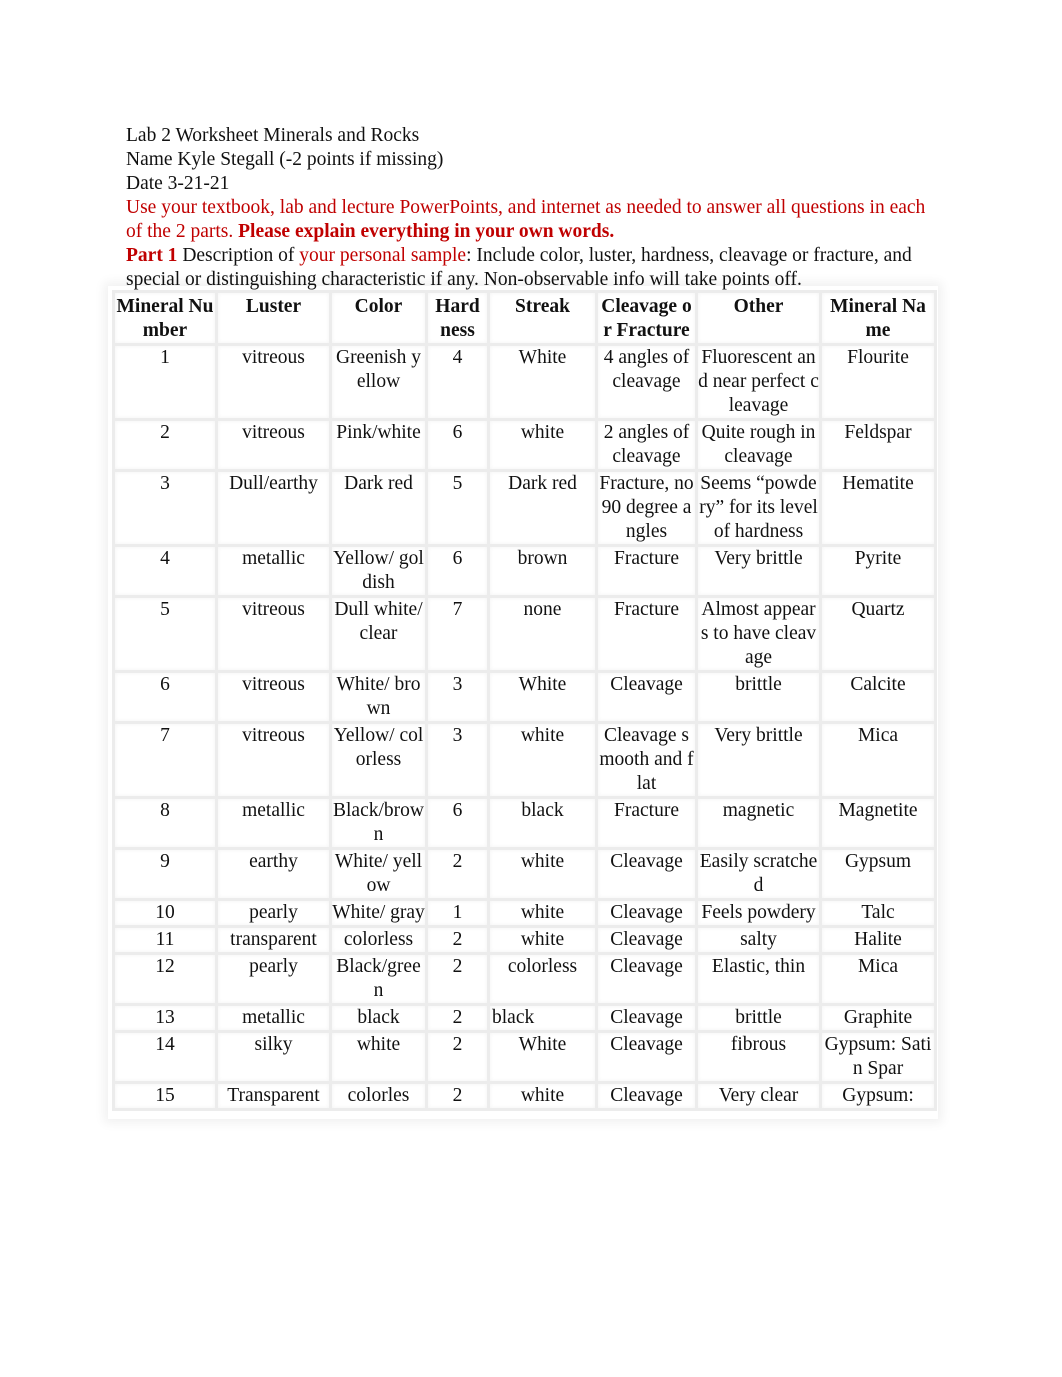 This screenshot has height=1377, width=1062. Describe the element at coordinates (165, 318) in the screenshot. I see `column-header-mineral-number: Mineral Number` at that location.